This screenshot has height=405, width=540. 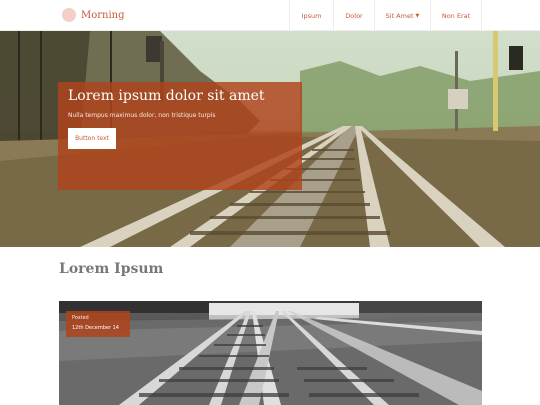 What do you see at coordinates (353, 15) in the screenshot?
I see `nav-item-dolor: Dolor` at bounding box center [353, 15].